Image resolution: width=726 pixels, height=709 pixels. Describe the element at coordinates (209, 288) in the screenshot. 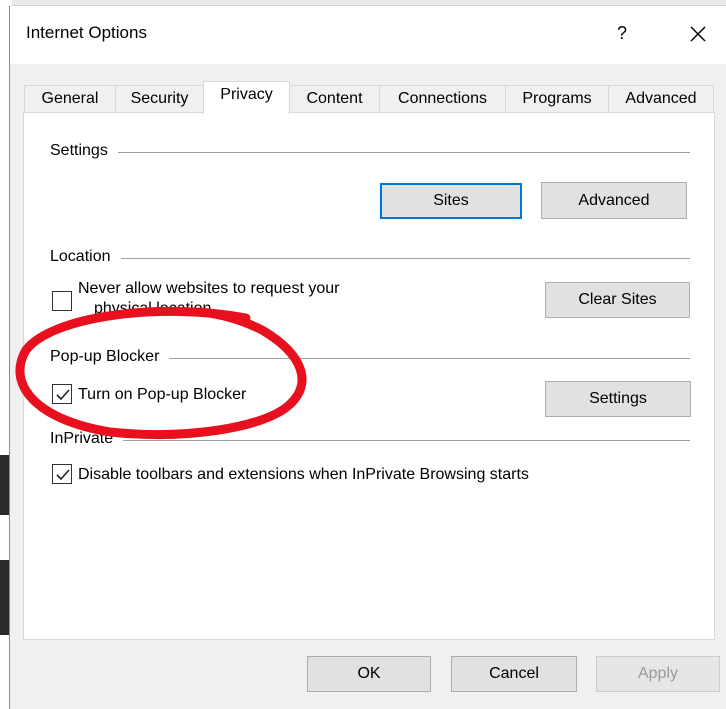

I see `never-allow-location-label-line1: Never allow websites to request your` at that location.